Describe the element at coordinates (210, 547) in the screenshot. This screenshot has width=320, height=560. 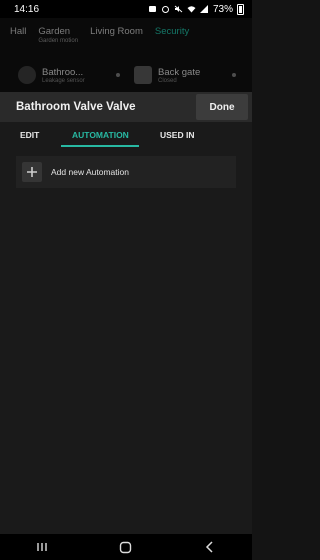
I see `back-icon` at that location.